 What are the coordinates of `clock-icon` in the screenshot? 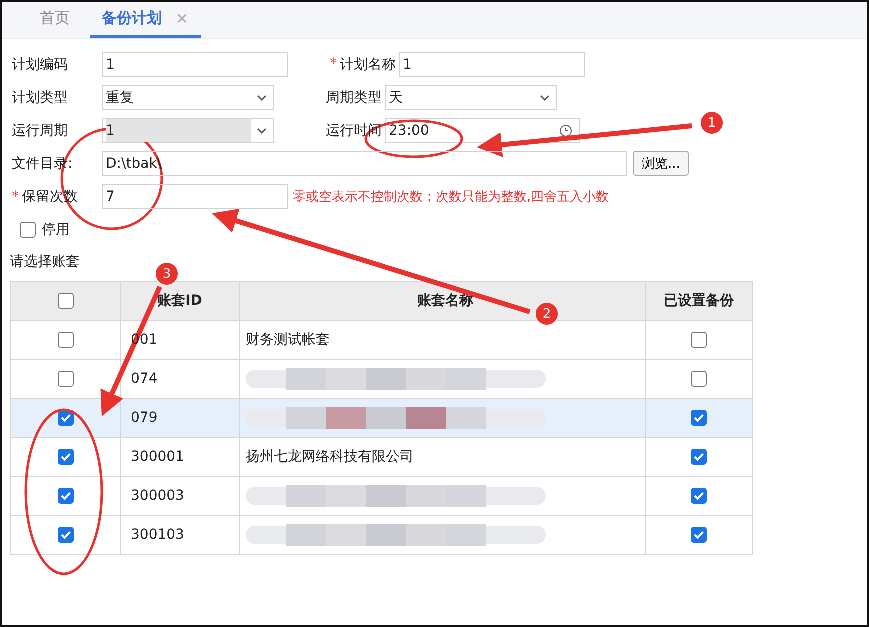 It's located at (566, 131).